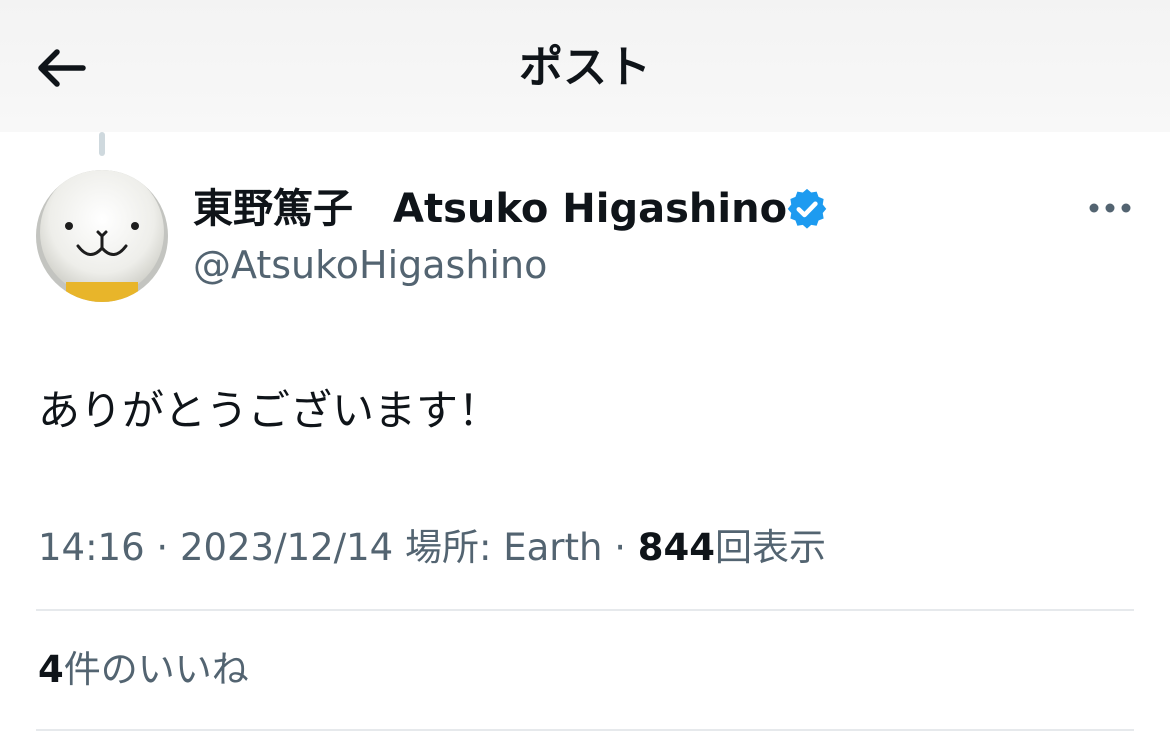 The height and width of the screenshot is (743, 1170). What do you see at coordinates (370, 265) in the screenshot?
I see `user-handle: @AtsukoHigashino` at bounding box center [370, 265].